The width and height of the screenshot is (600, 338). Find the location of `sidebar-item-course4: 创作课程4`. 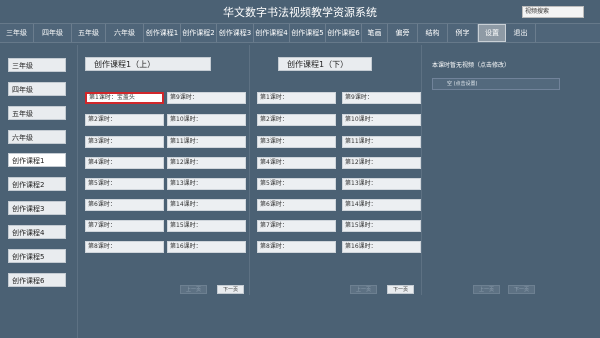

sidebar-item-course4: 创作课程4 is located at coordinates (37, 232).